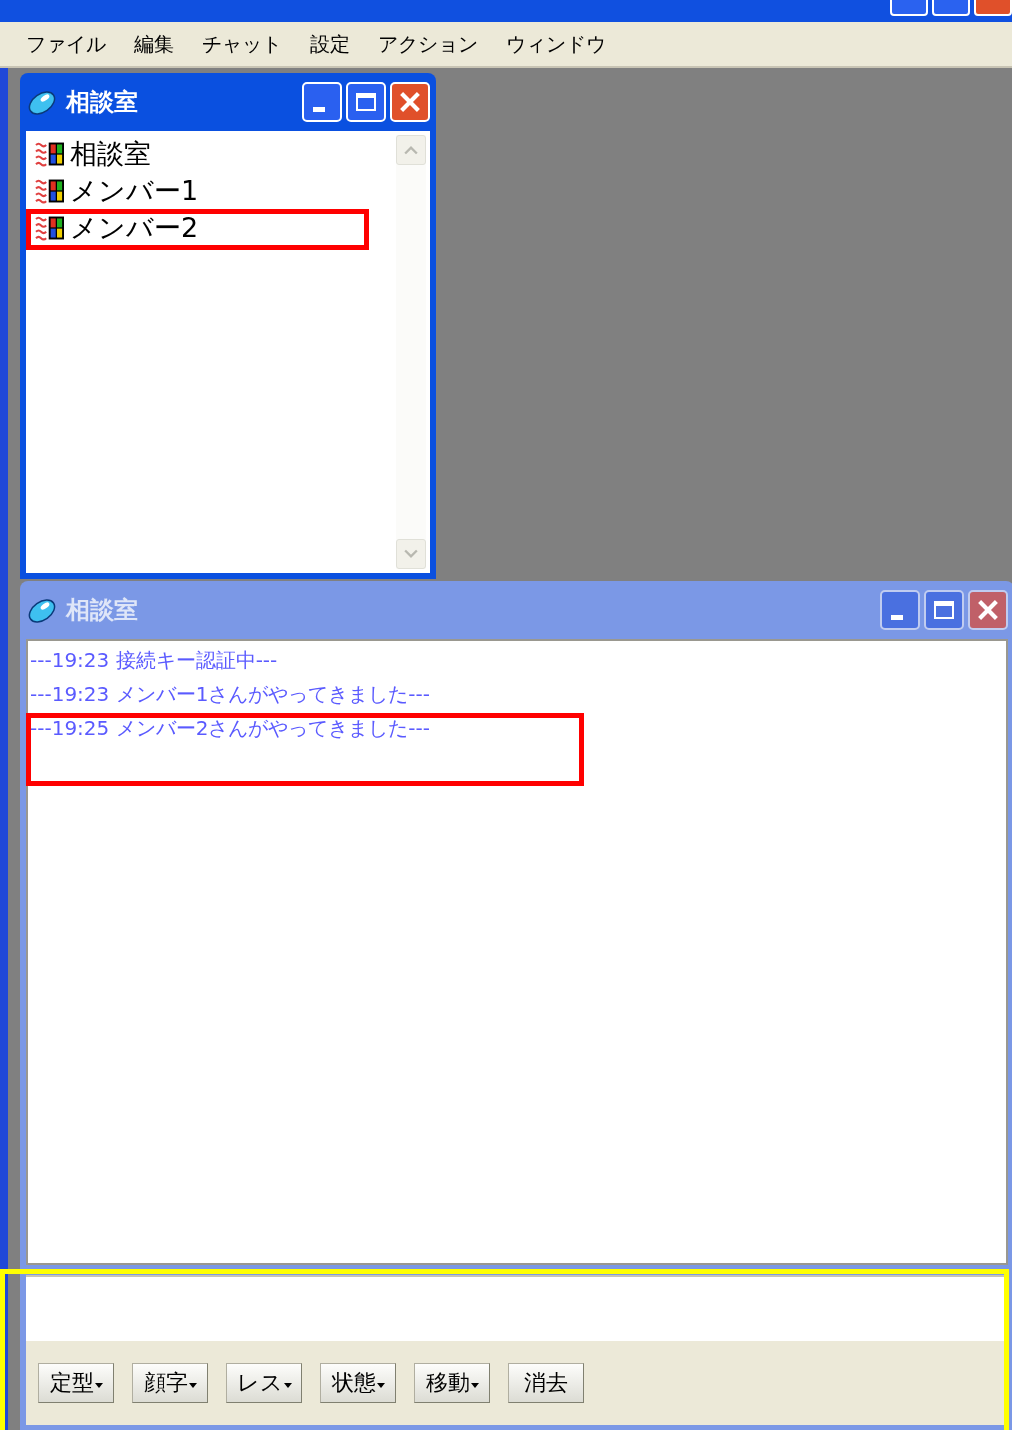 The image size is (1012, 1430). Describe the element at coordinates (110, 153) in the screenshot. I see `list-item: 相談室` at that location.